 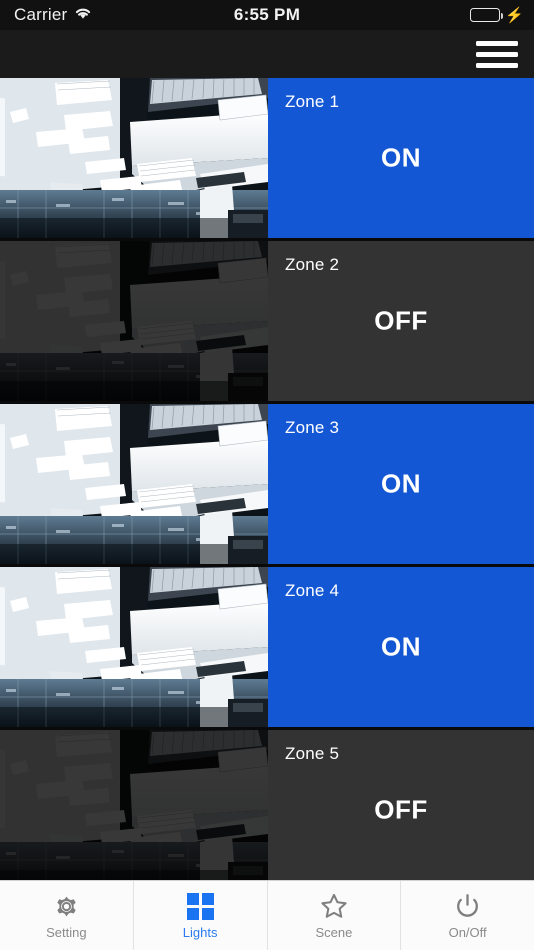 I want to click on tab-label: Setting, so click(x=66, y=932).